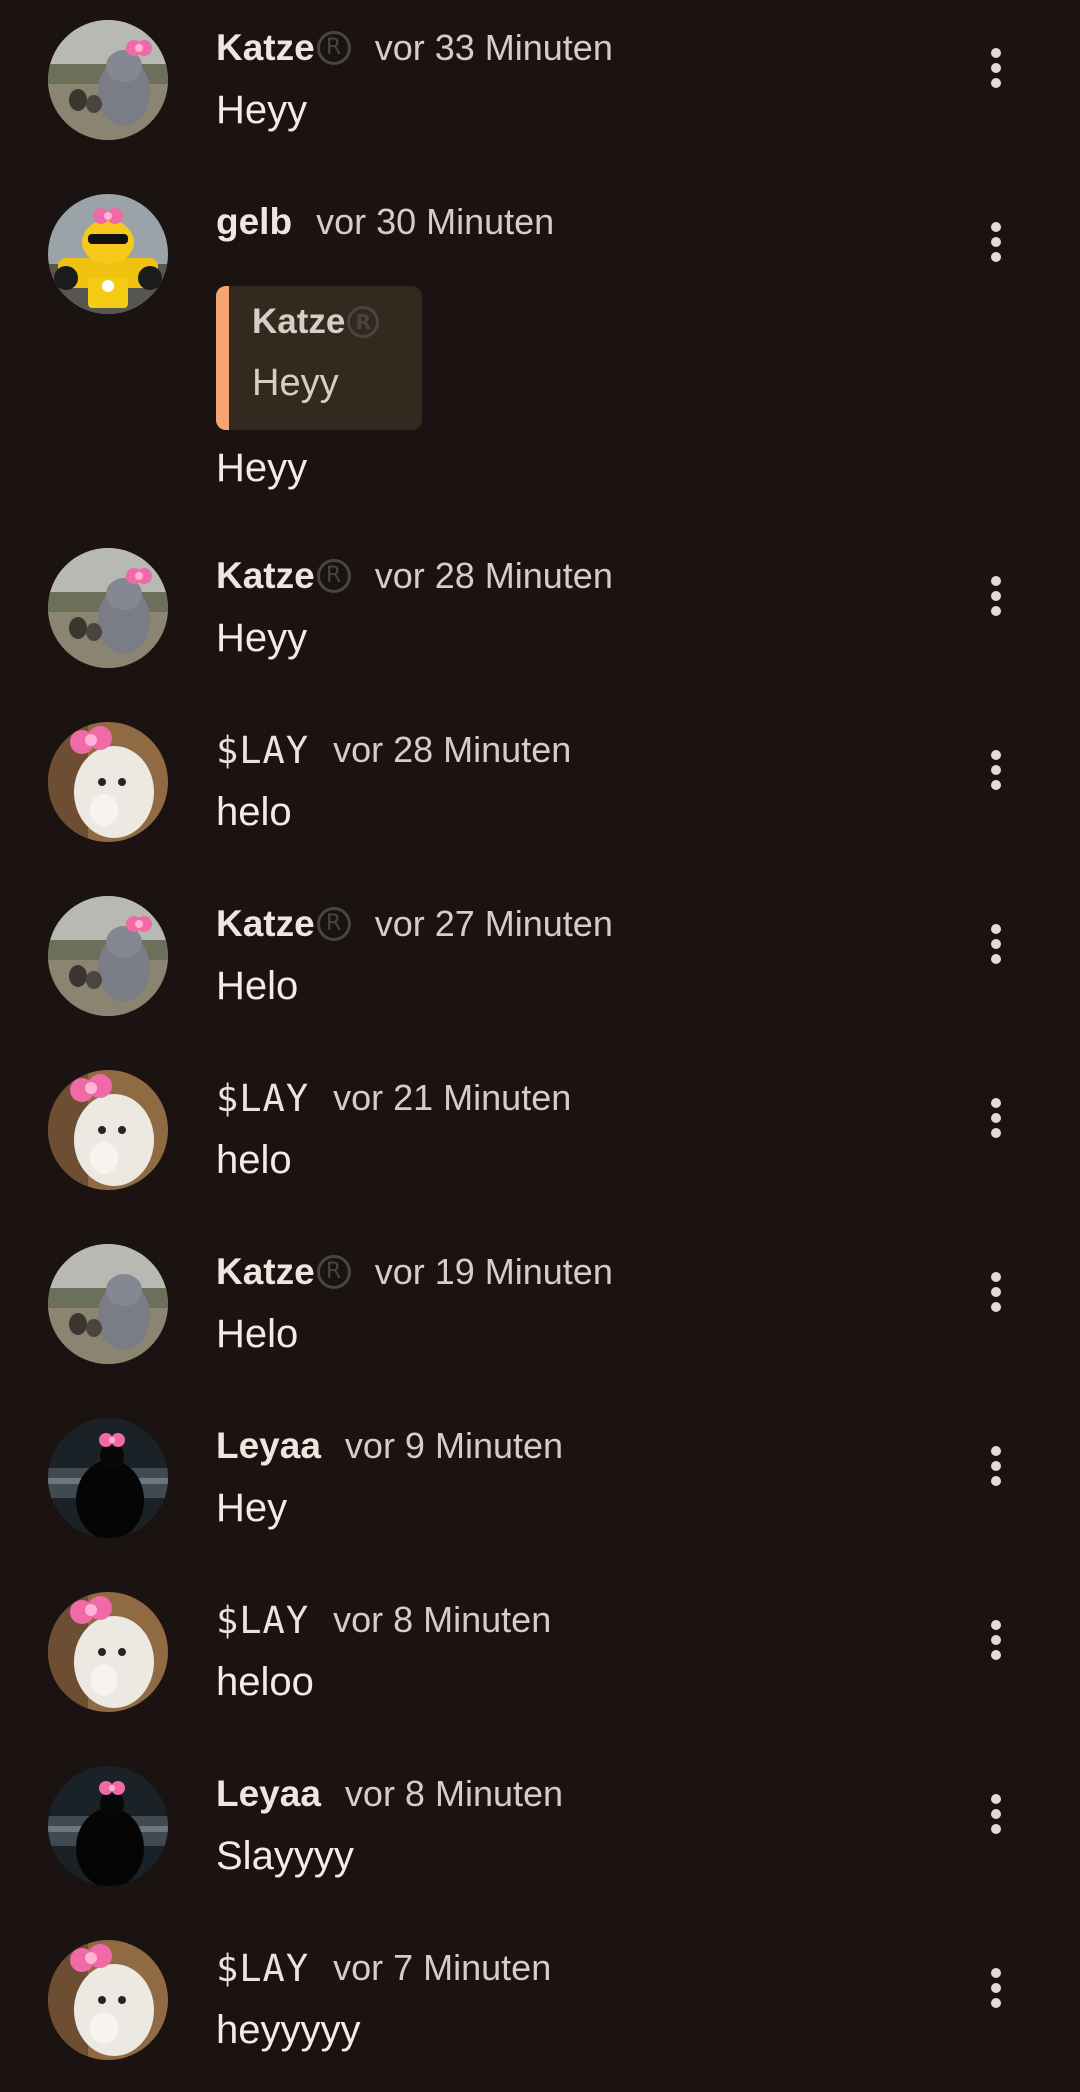  Describe the element at coordinates (454, 1445) in the screenshot. I see `timestamp: vor 9 Minuten` at that location.